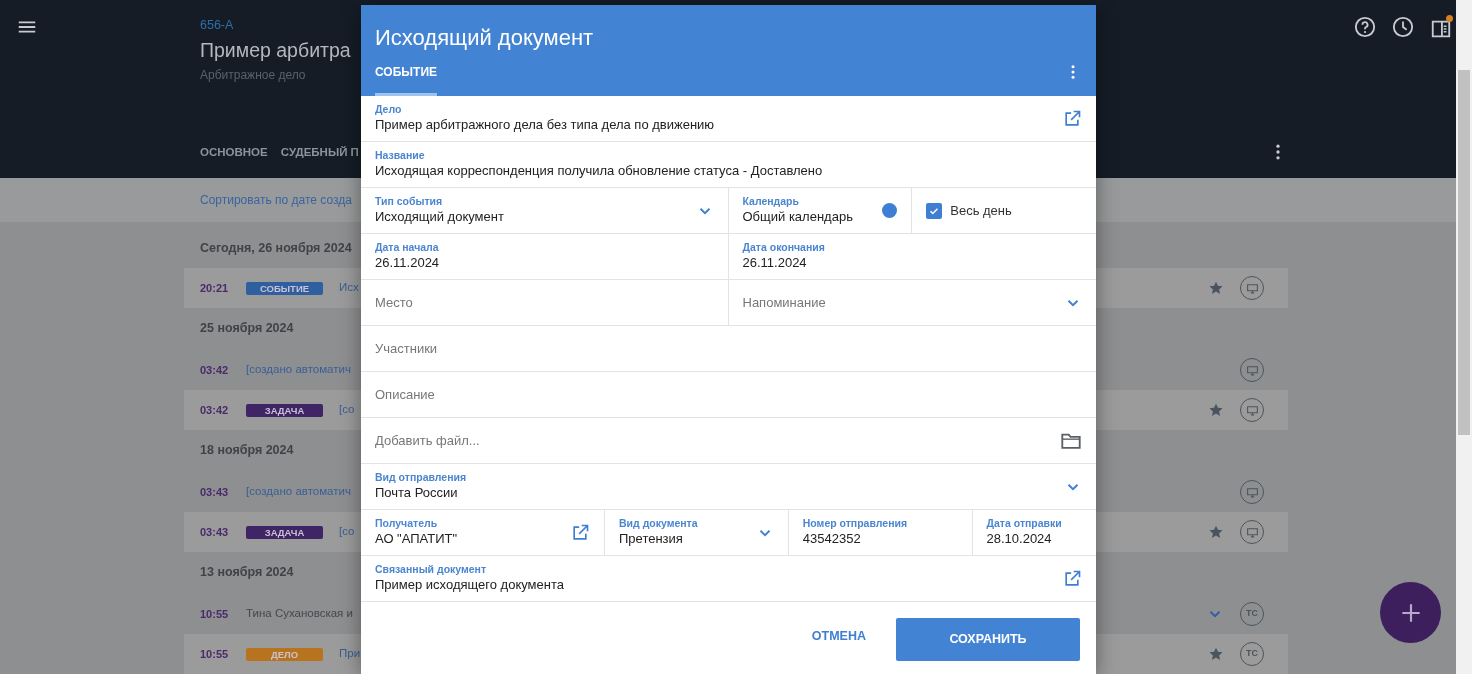  What do you see at coordinates (1024, 522) in the screenshot?
I see `field-label: Дата отправки` at bounding box center [1024, 522].